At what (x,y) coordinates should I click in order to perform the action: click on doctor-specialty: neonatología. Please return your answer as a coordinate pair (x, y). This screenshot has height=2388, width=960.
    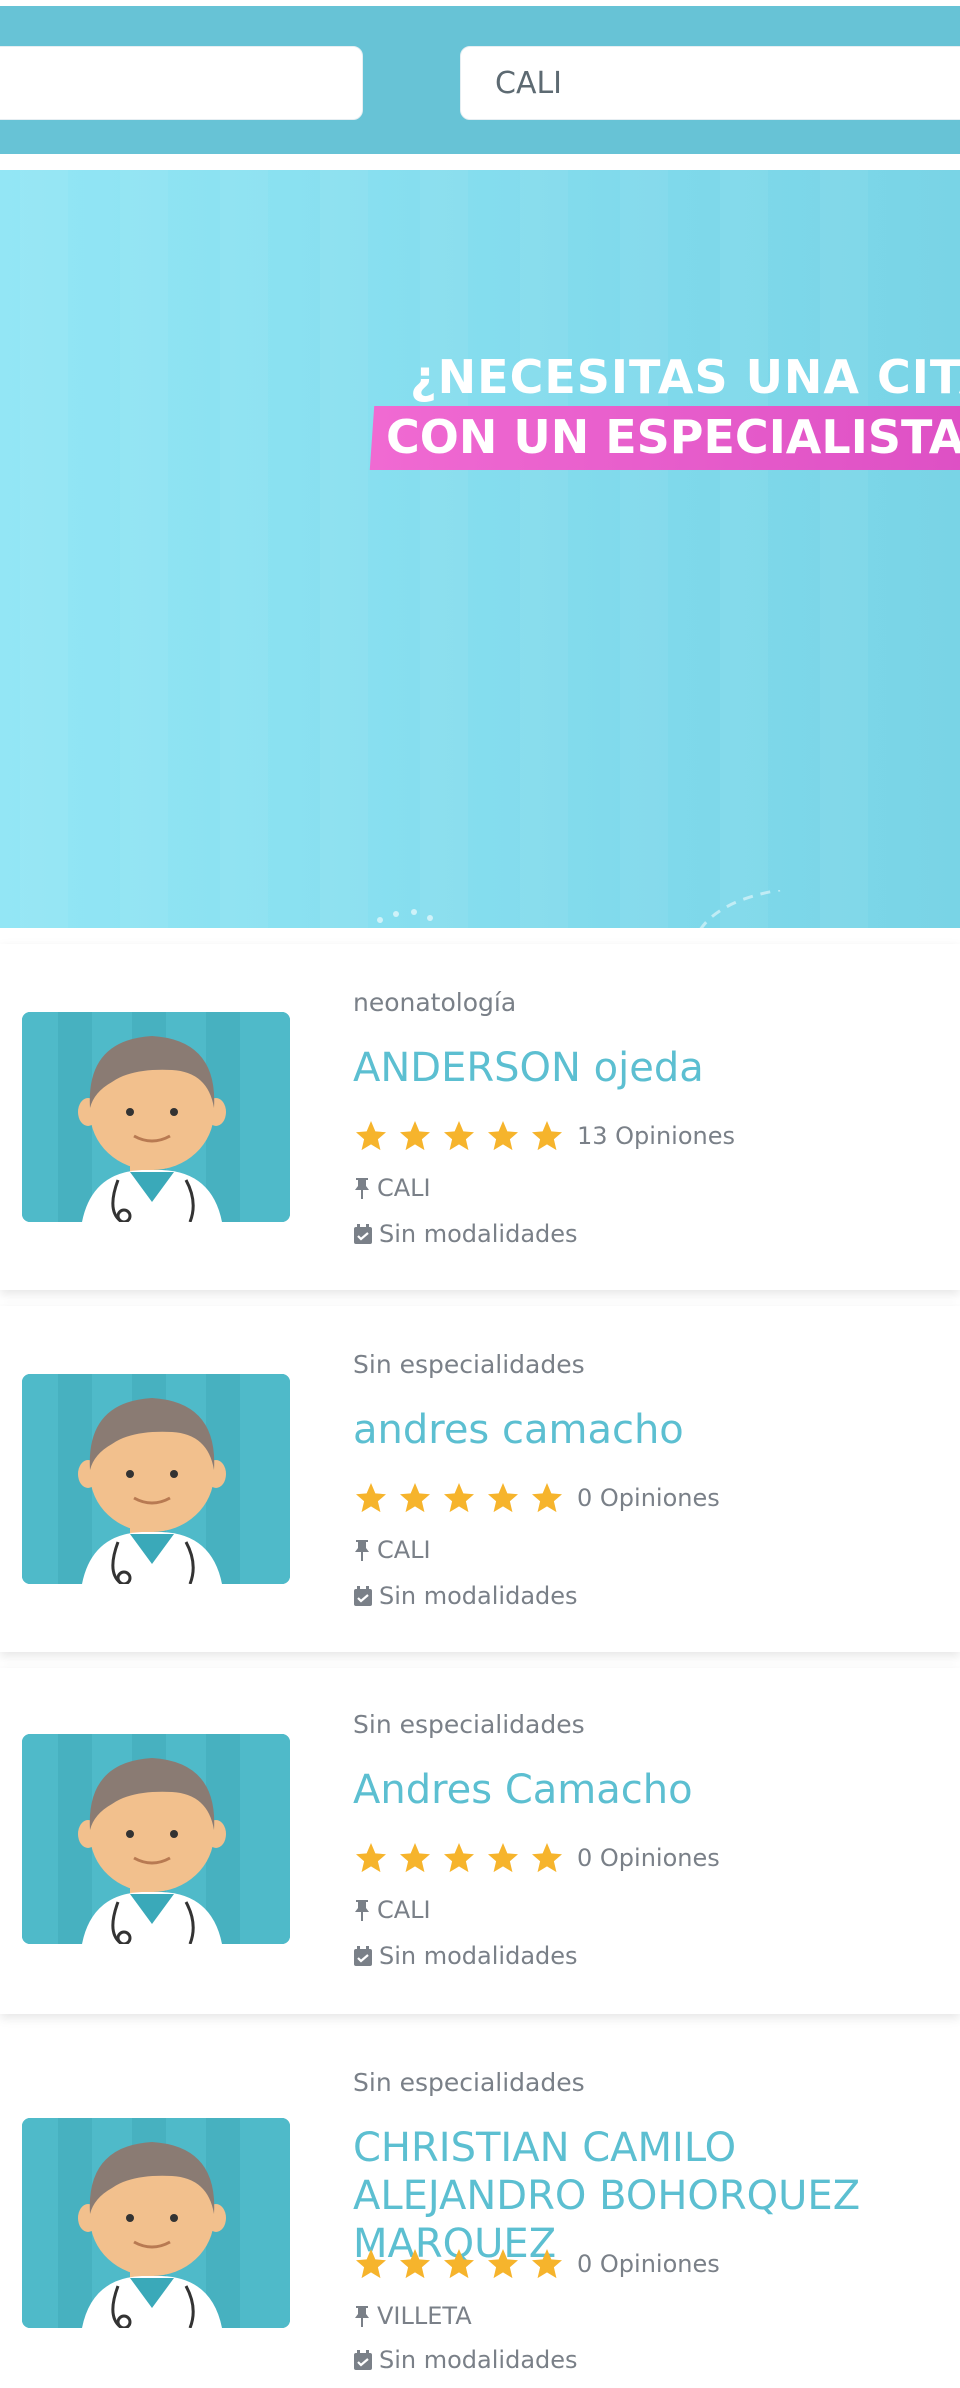
    Looking at the image, I should click on (435, 1002).